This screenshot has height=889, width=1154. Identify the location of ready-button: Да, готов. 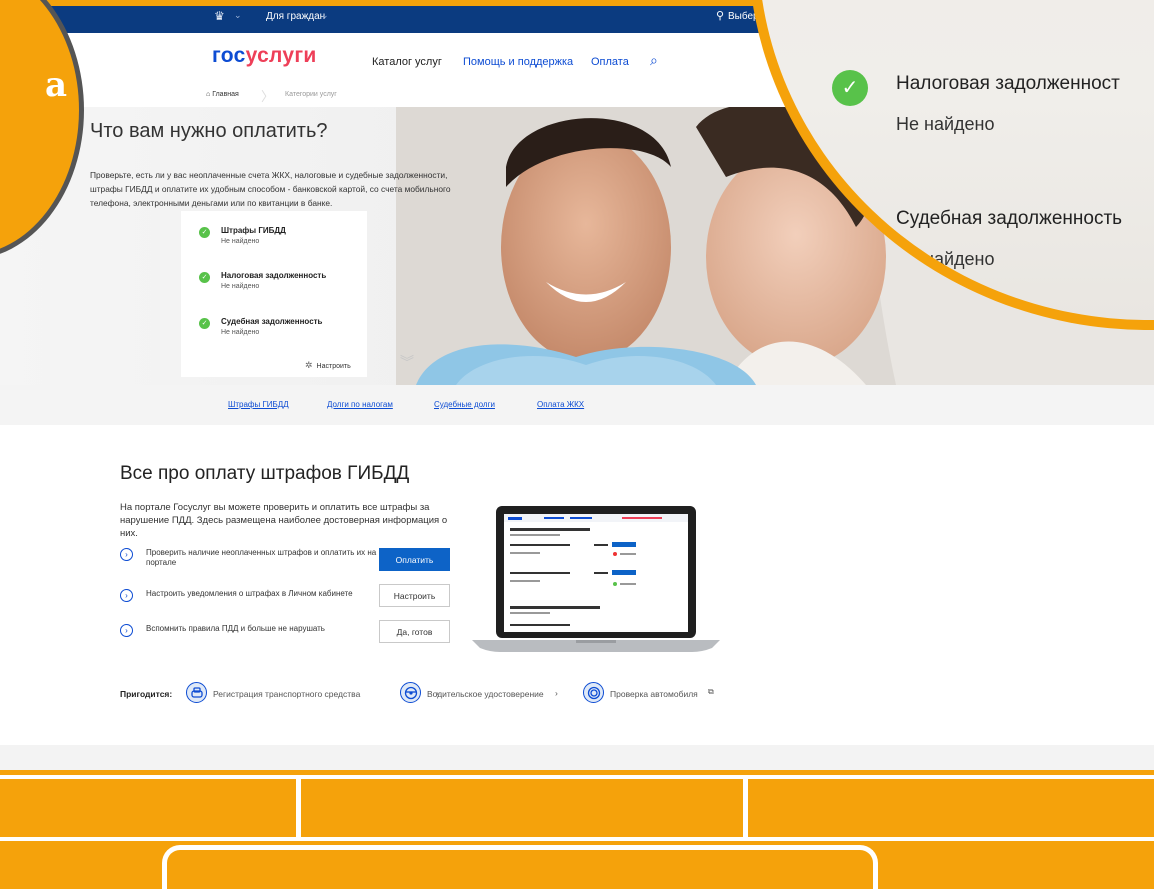
(414, 631).